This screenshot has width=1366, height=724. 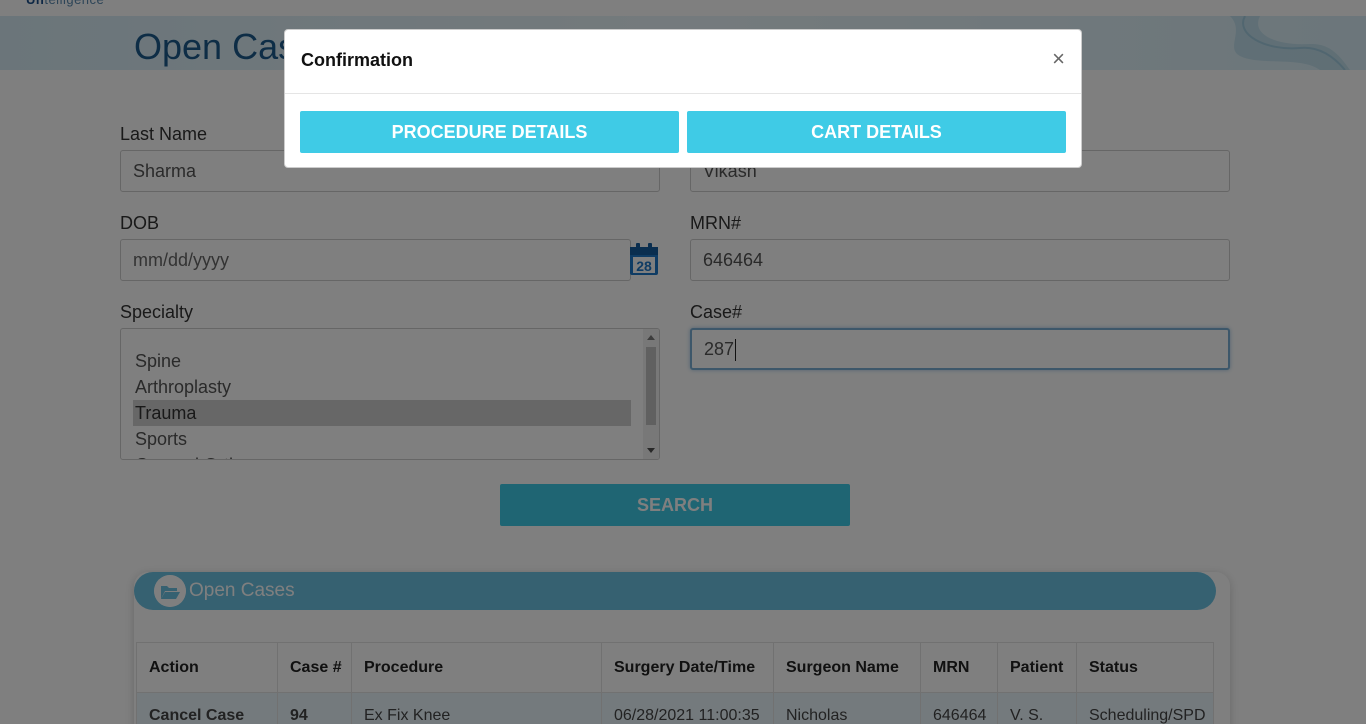 I want to click on procedure-details-button: PROCEDURE DETAILS, so click(x=489, y=132).